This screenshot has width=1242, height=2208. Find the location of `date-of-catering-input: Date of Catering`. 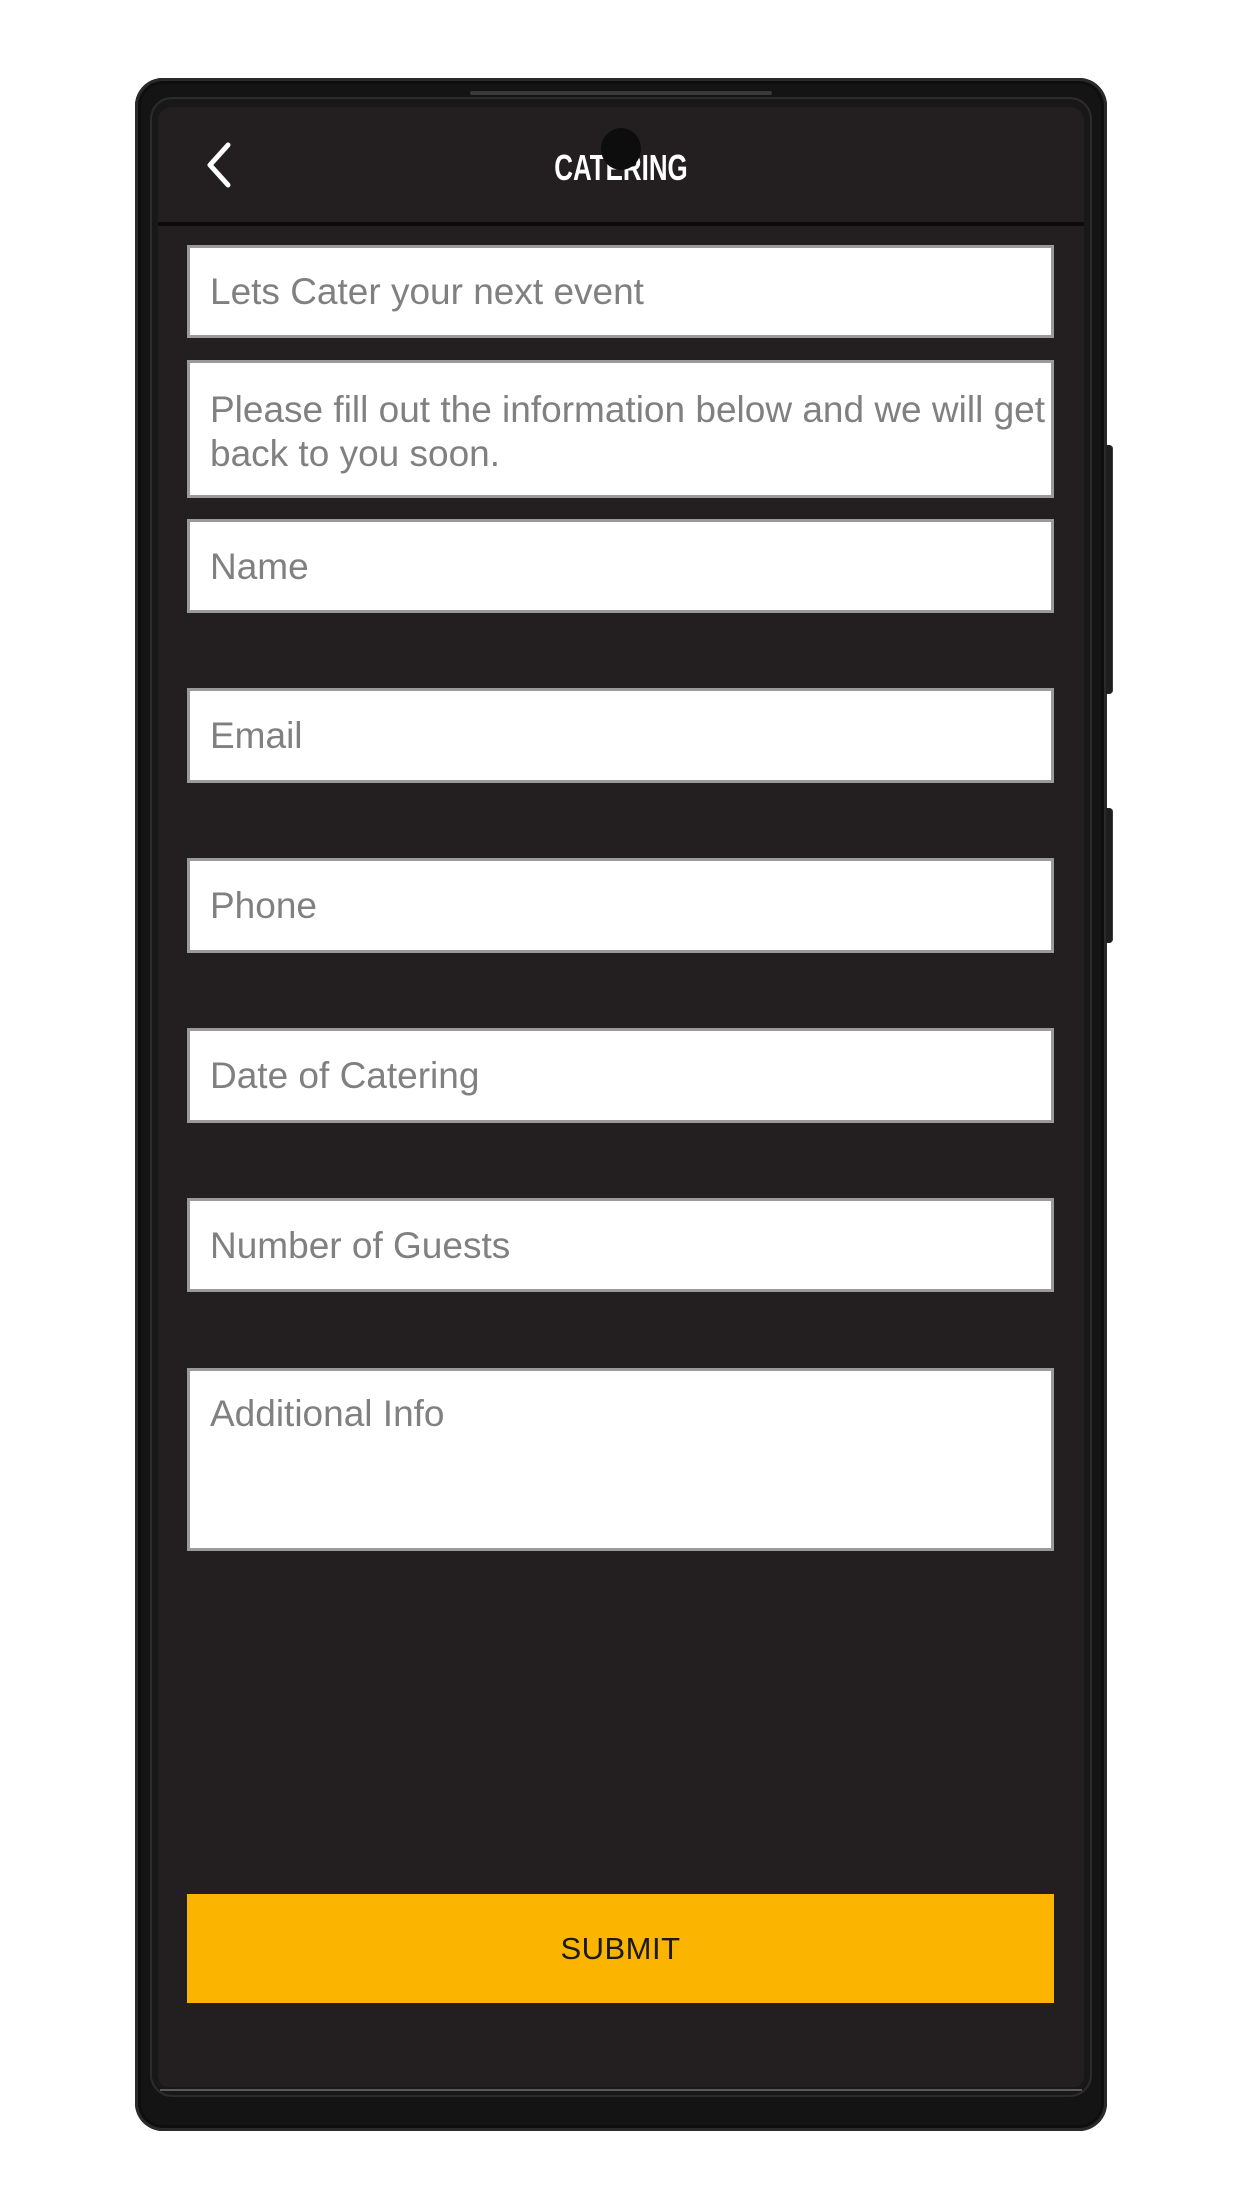

date-of-catering-input: Date of Catering is located at coordinates (620, 1075).